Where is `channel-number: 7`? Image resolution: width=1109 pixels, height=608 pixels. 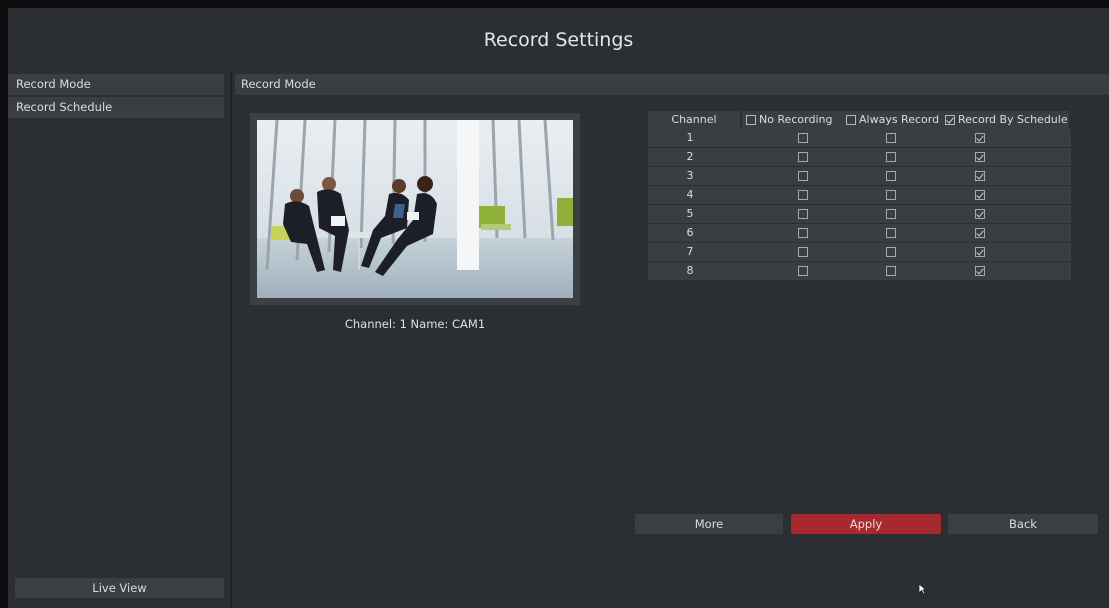 channel-number: 7 is located at coordinates (690, 251).